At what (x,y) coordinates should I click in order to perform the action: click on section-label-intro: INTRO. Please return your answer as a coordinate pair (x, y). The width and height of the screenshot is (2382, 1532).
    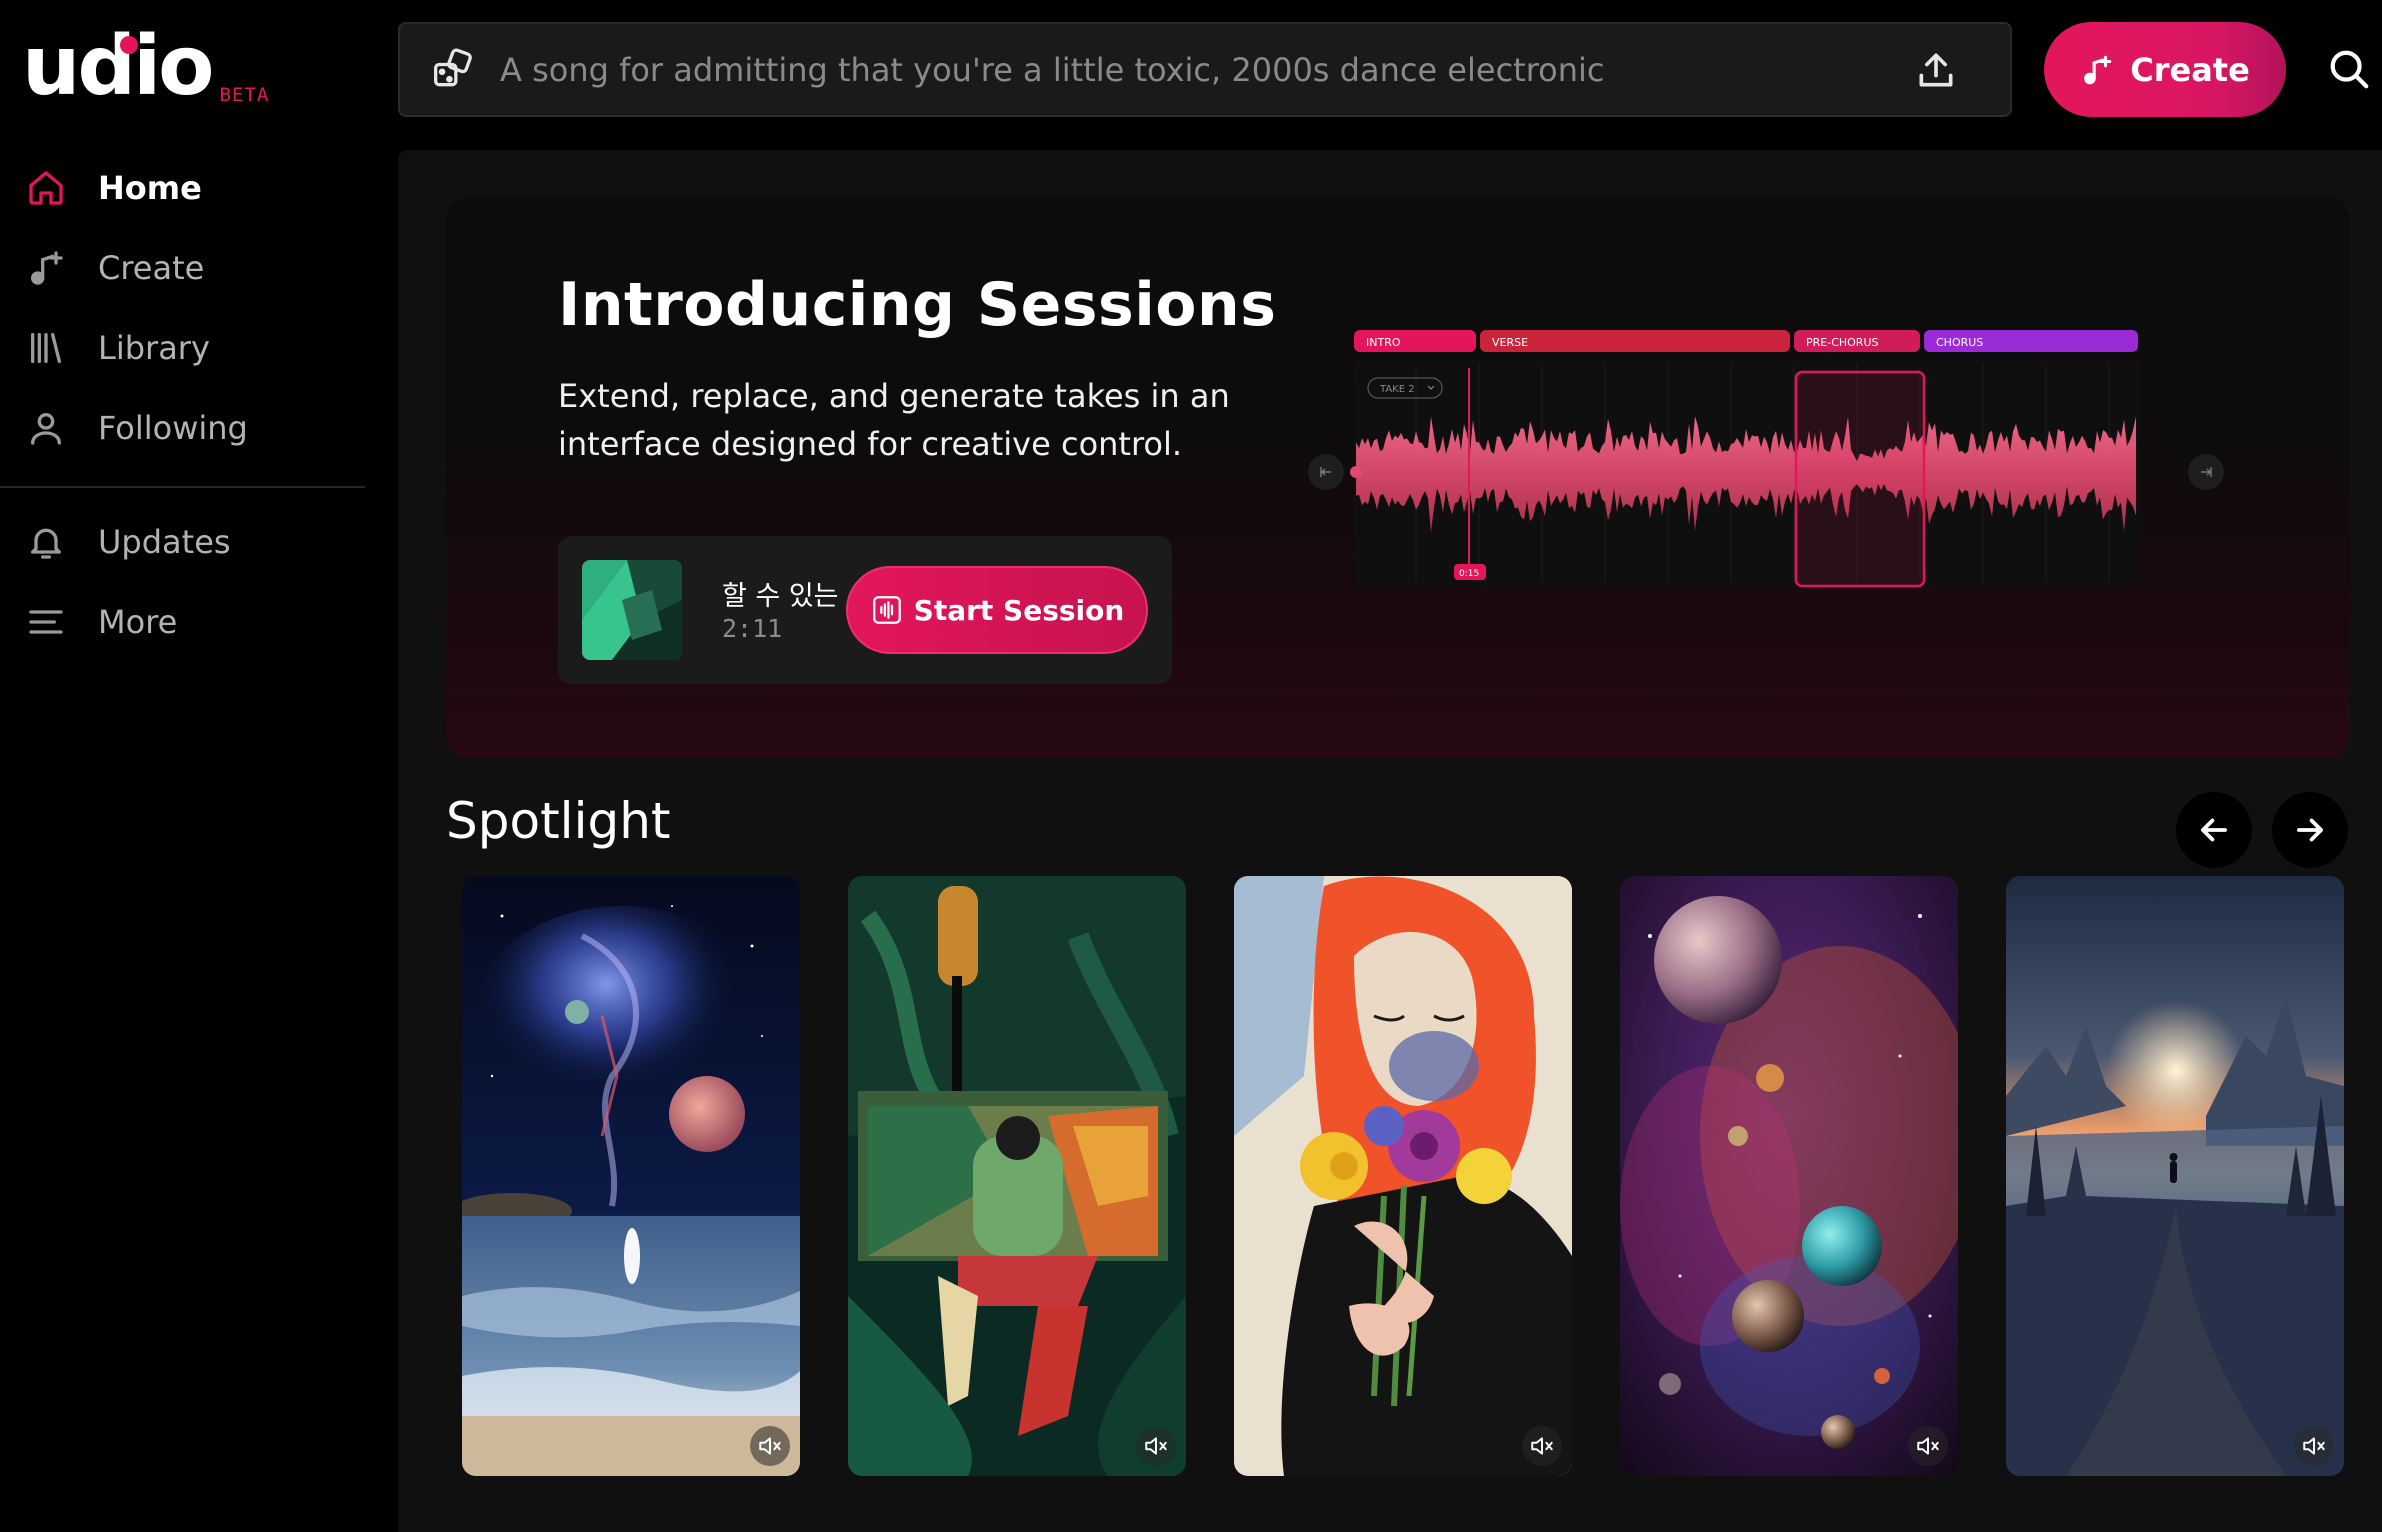
    Looking at the image, I should click on (1383, 342).